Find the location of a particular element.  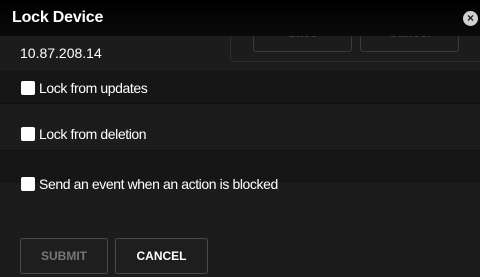

send-event-label: Send an event when an action is blocked is located at coordinates (158, 184).